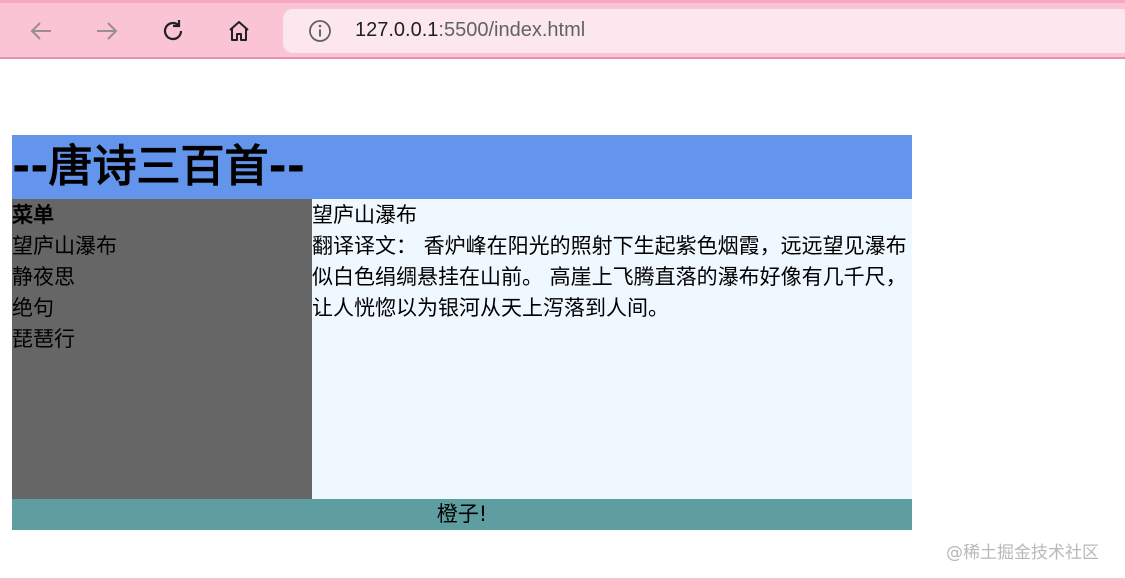 Image resolution: width=1125 pixels, height=578 pixels. Describe the element at coordinates (364, 215) in the screenshot. I see `poem-title: 望庐山瀑布` at that location.